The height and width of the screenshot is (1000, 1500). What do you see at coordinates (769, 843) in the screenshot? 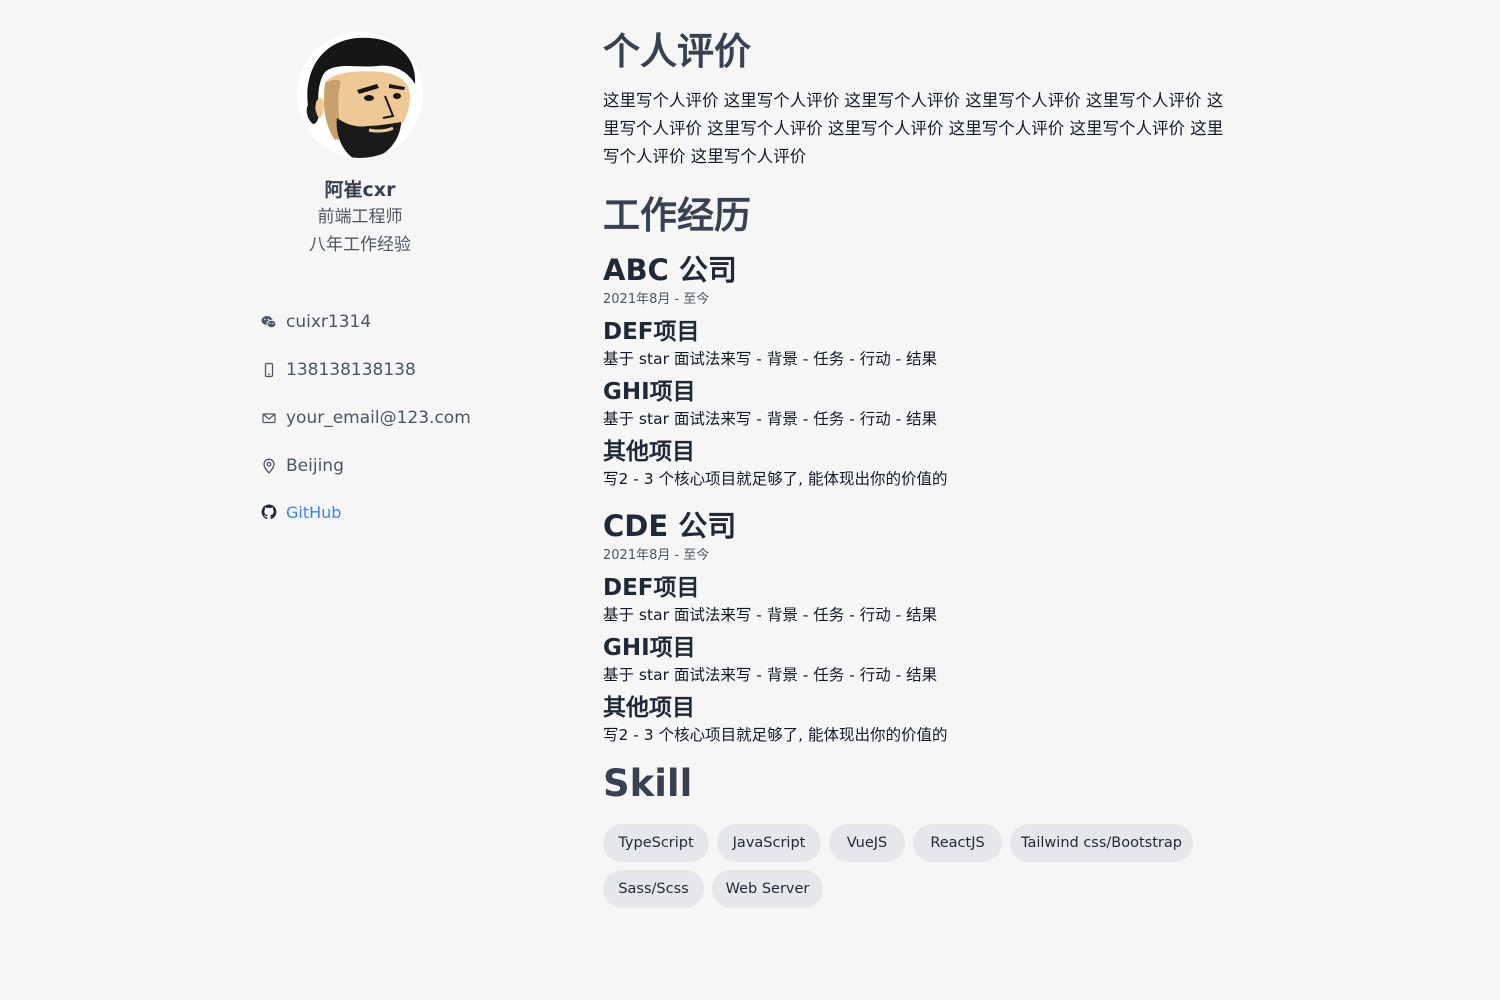
I see `skill-tag: JavaScript` at bounding box center [769, 843].